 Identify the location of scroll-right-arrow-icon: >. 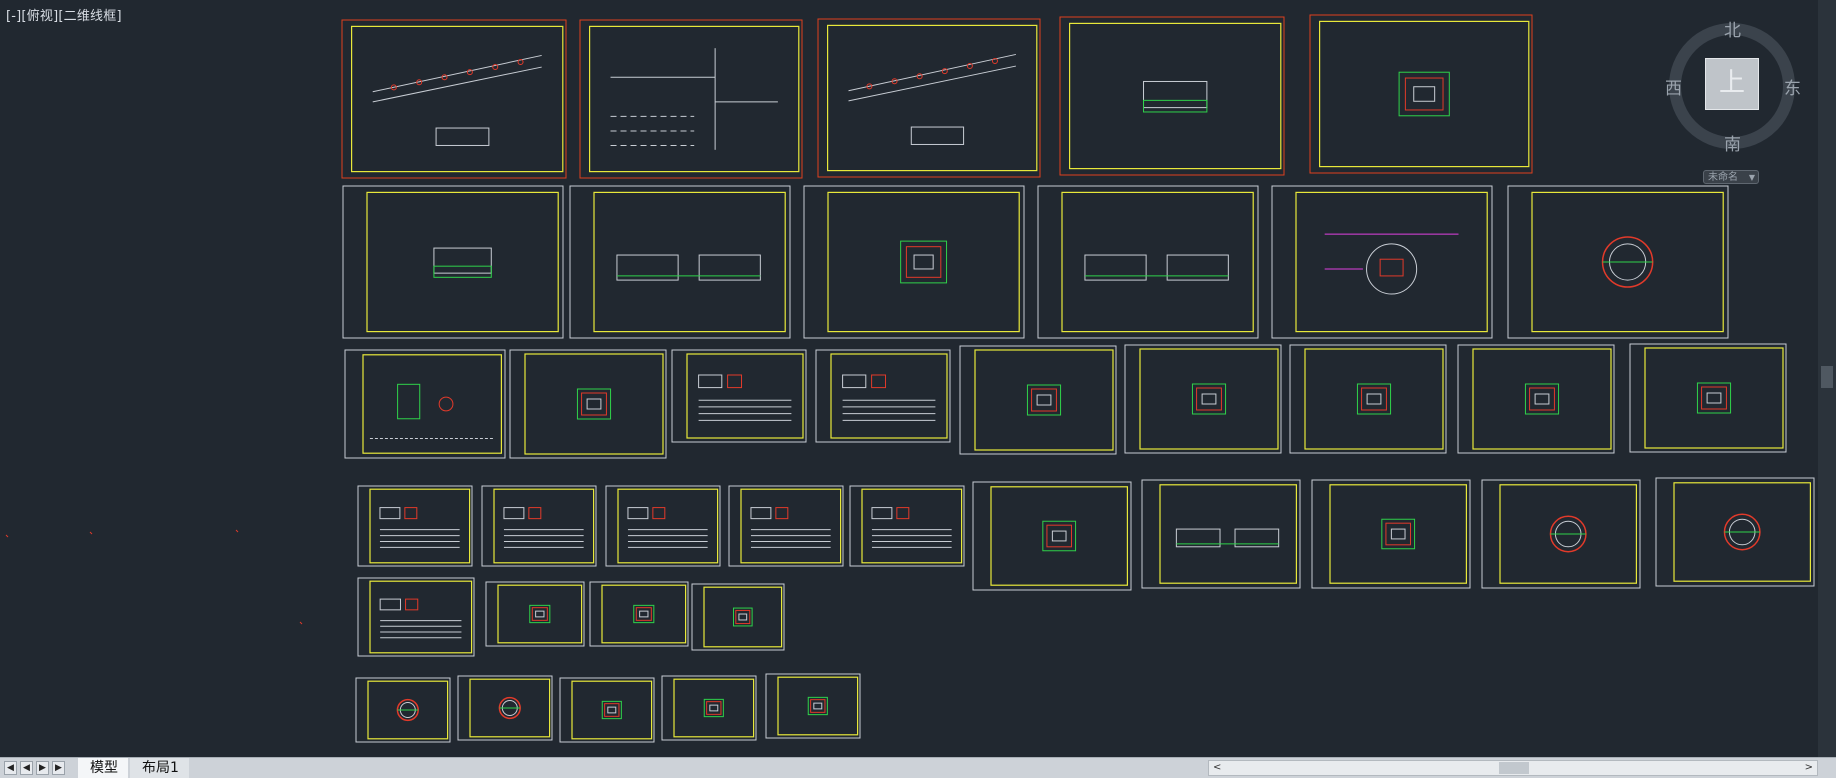
(1809, 768).